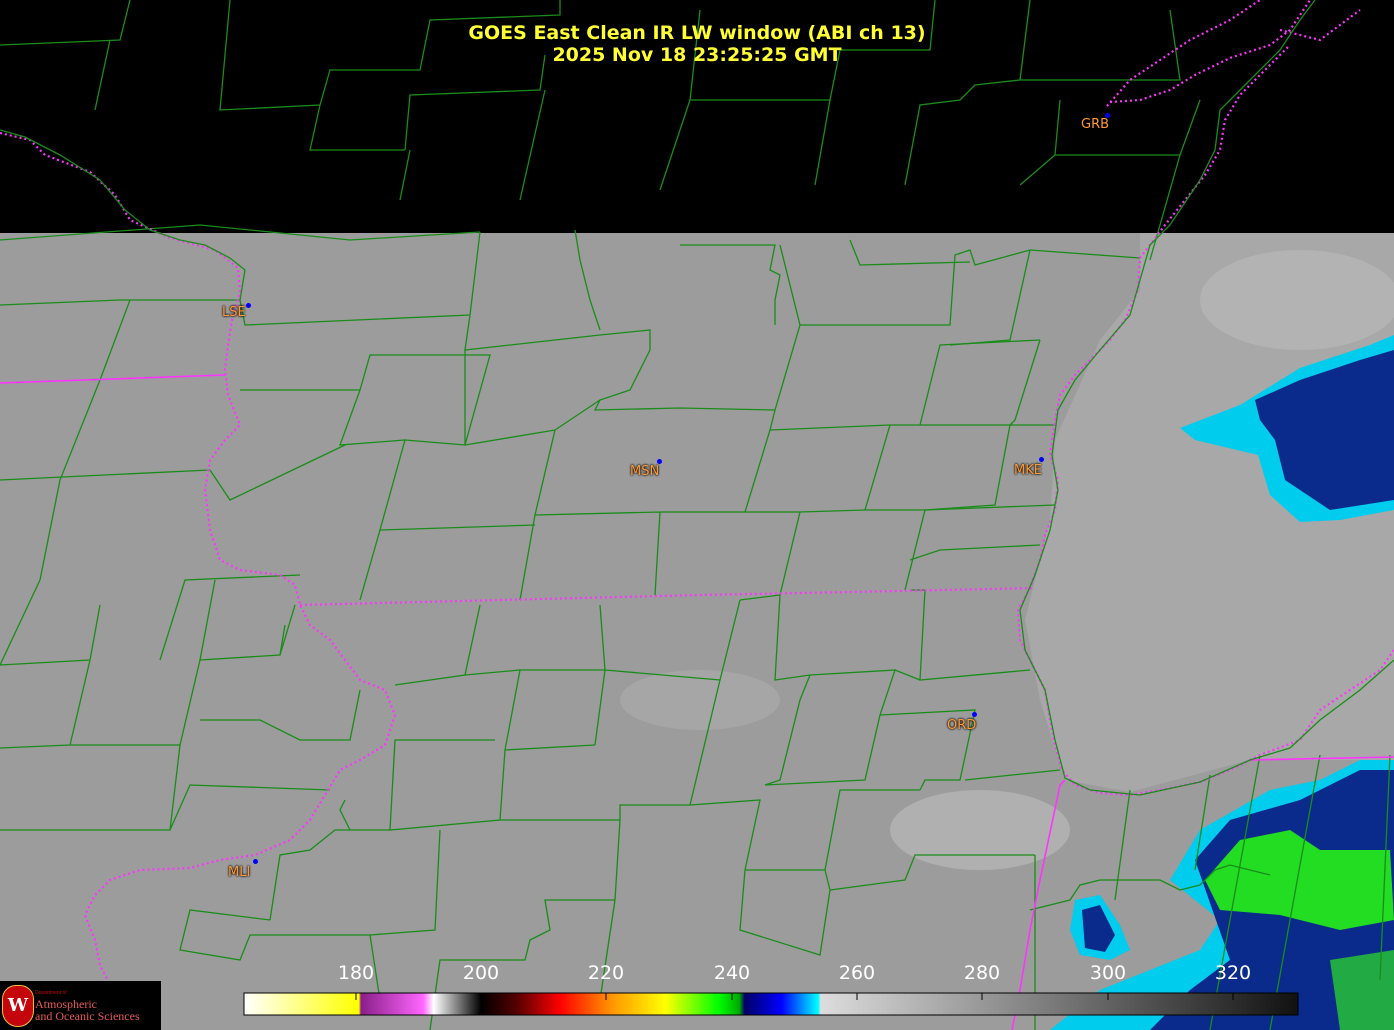 Image resolution: width=1394 pixels, height=1030 pixels. What do you see at coordinates (18, 1006) in the screenshot?
I see `uw-crest-icon: W` at bounding box center [18, 1006].